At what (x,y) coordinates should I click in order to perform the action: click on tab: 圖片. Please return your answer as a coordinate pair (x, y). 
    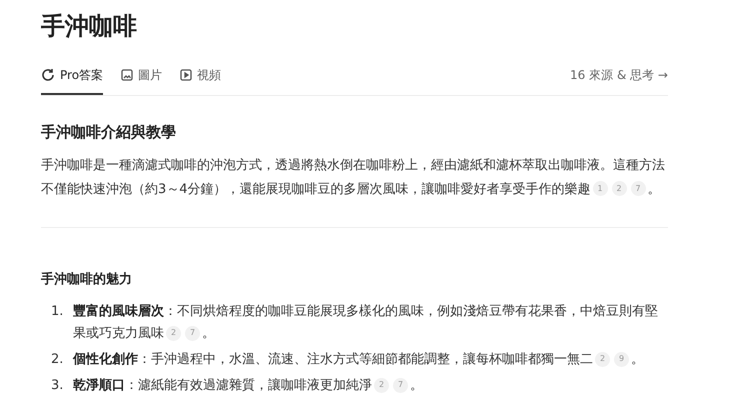
    Looking at the image, I should click on (141, 80).